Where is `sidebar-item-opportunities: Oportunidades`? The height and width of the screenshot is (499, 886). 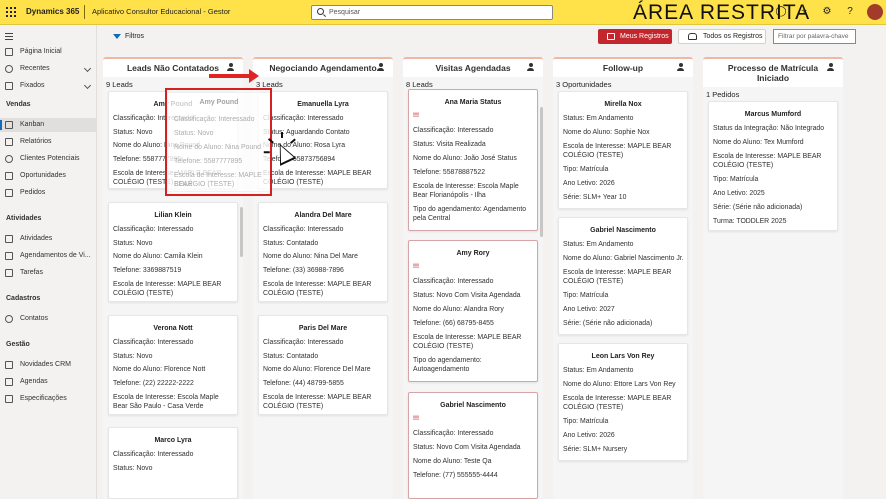 sidebar-item-opportunities: Oportunidades is located at coordinates (48, 176).